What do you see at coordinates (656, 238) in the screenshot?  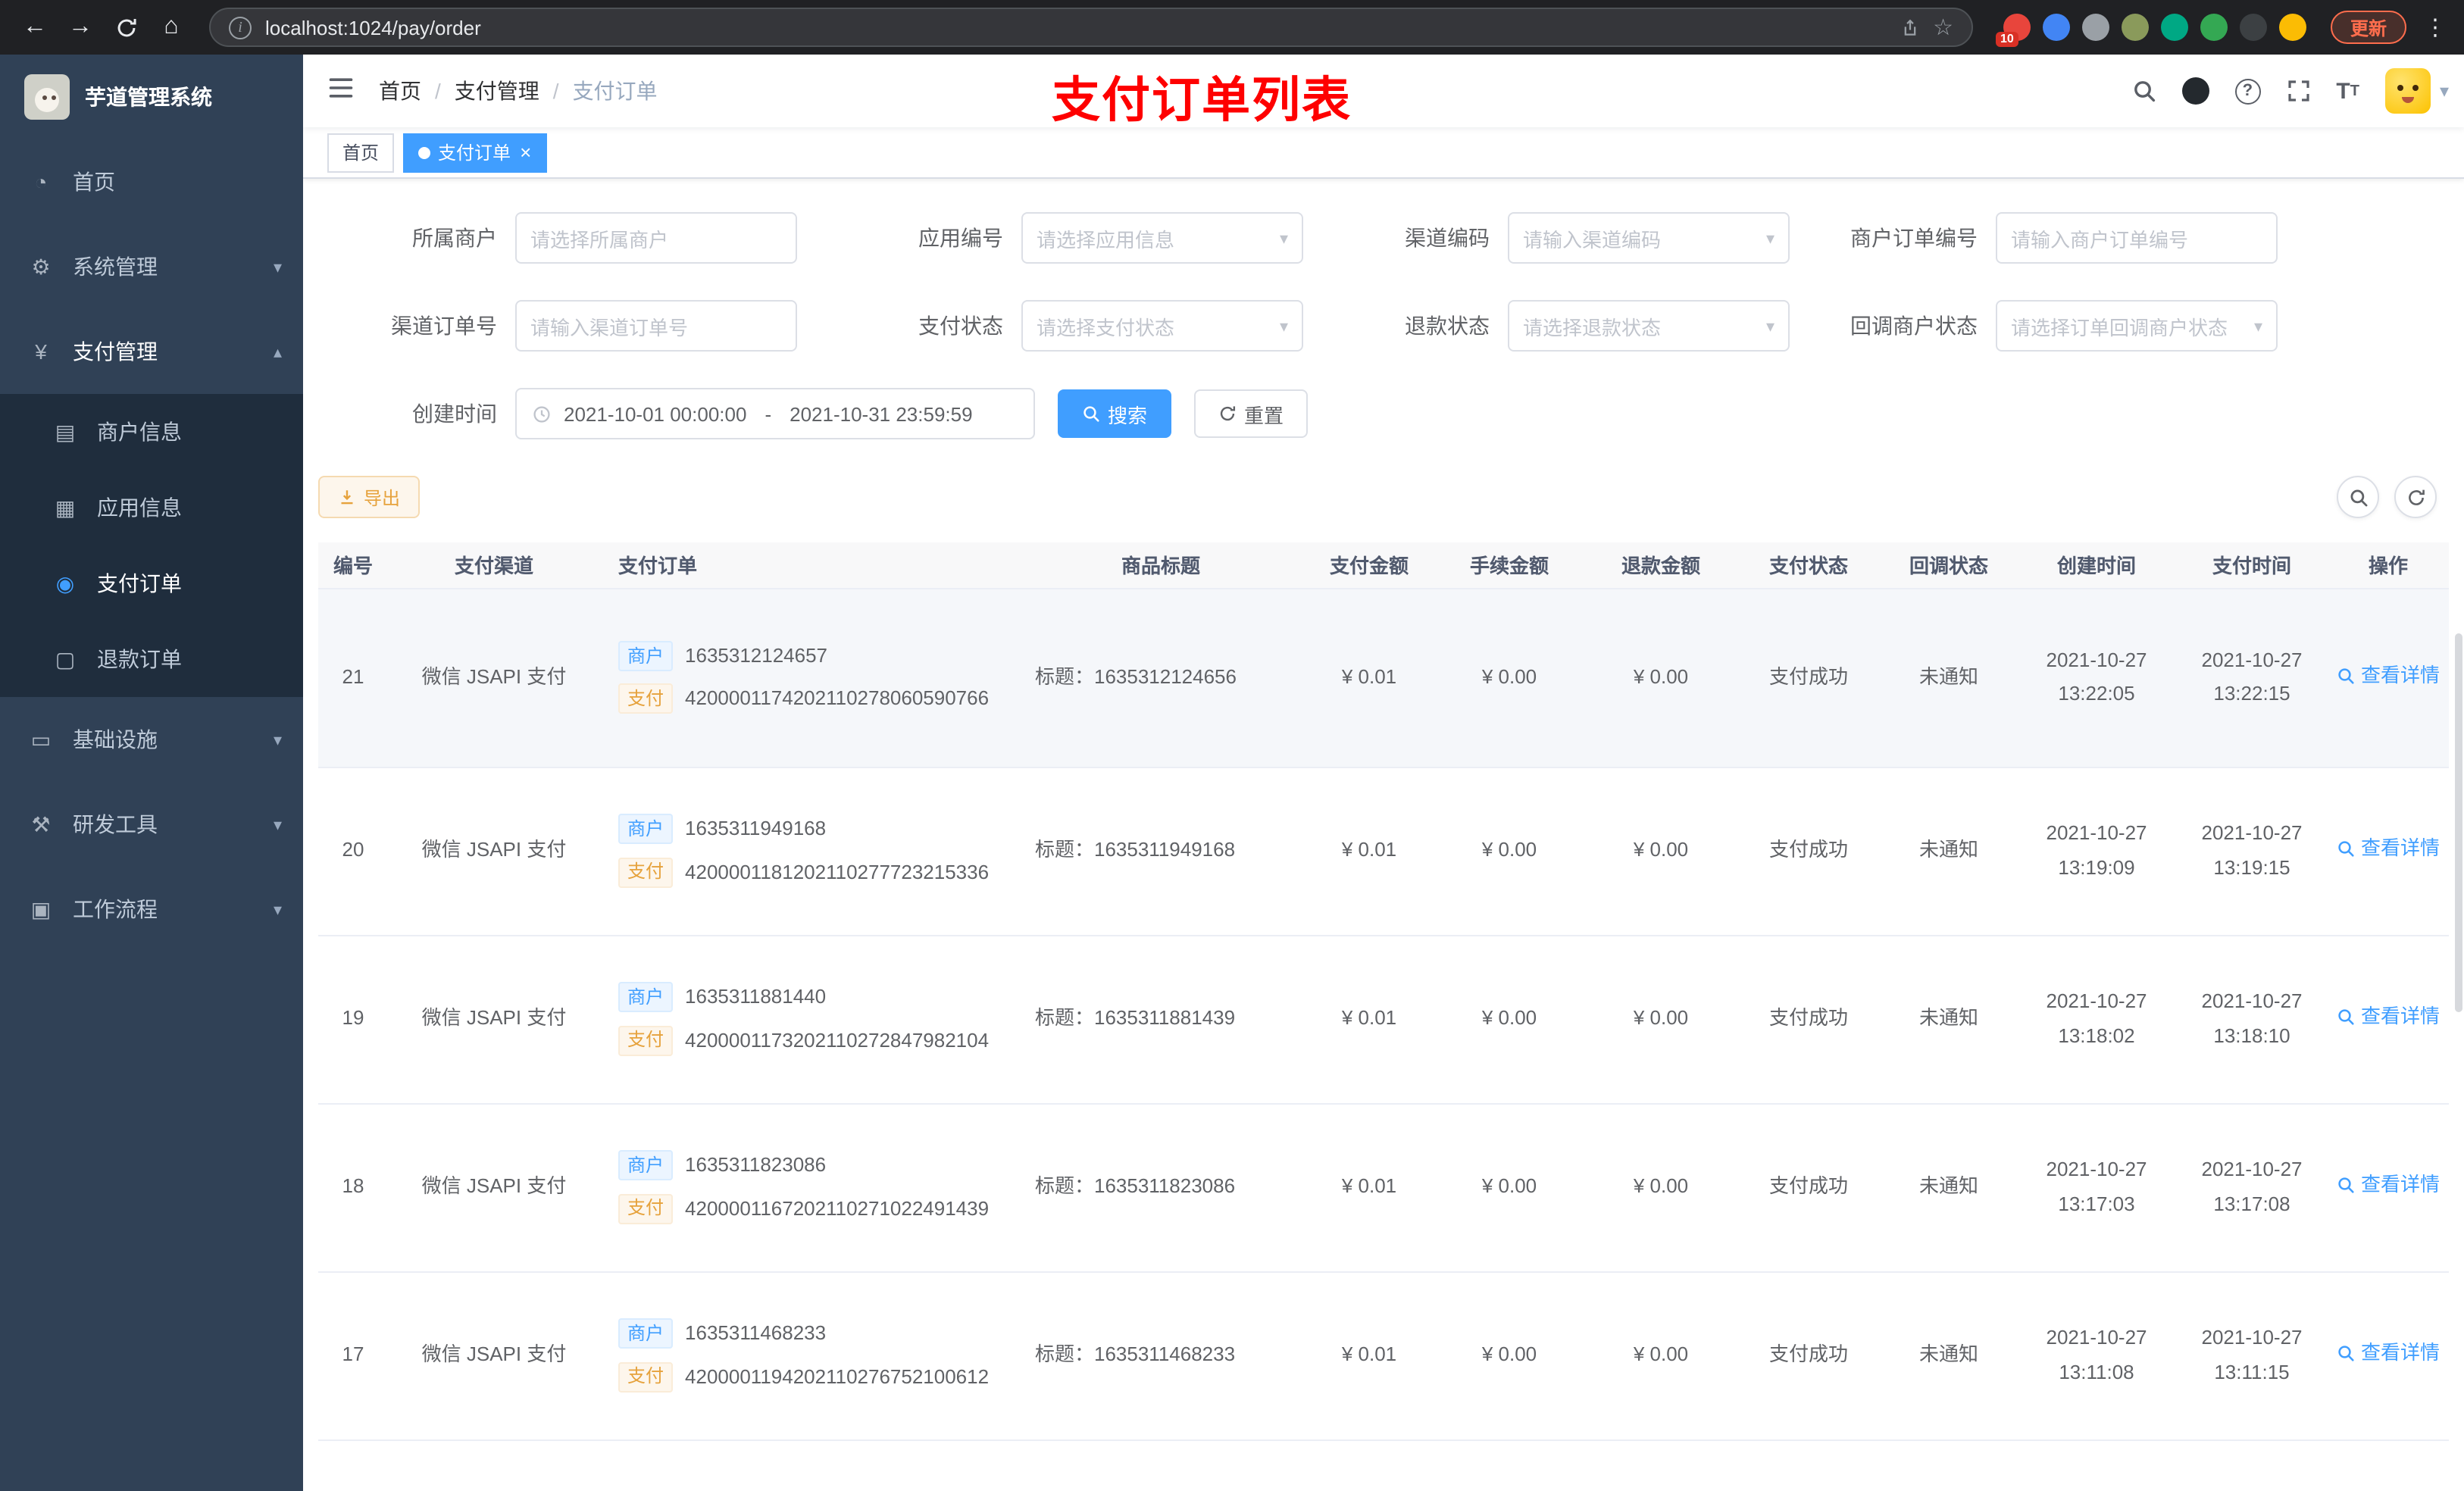 I see `merchant-input: 请选择所属商户` at bounding box center [656, 238].